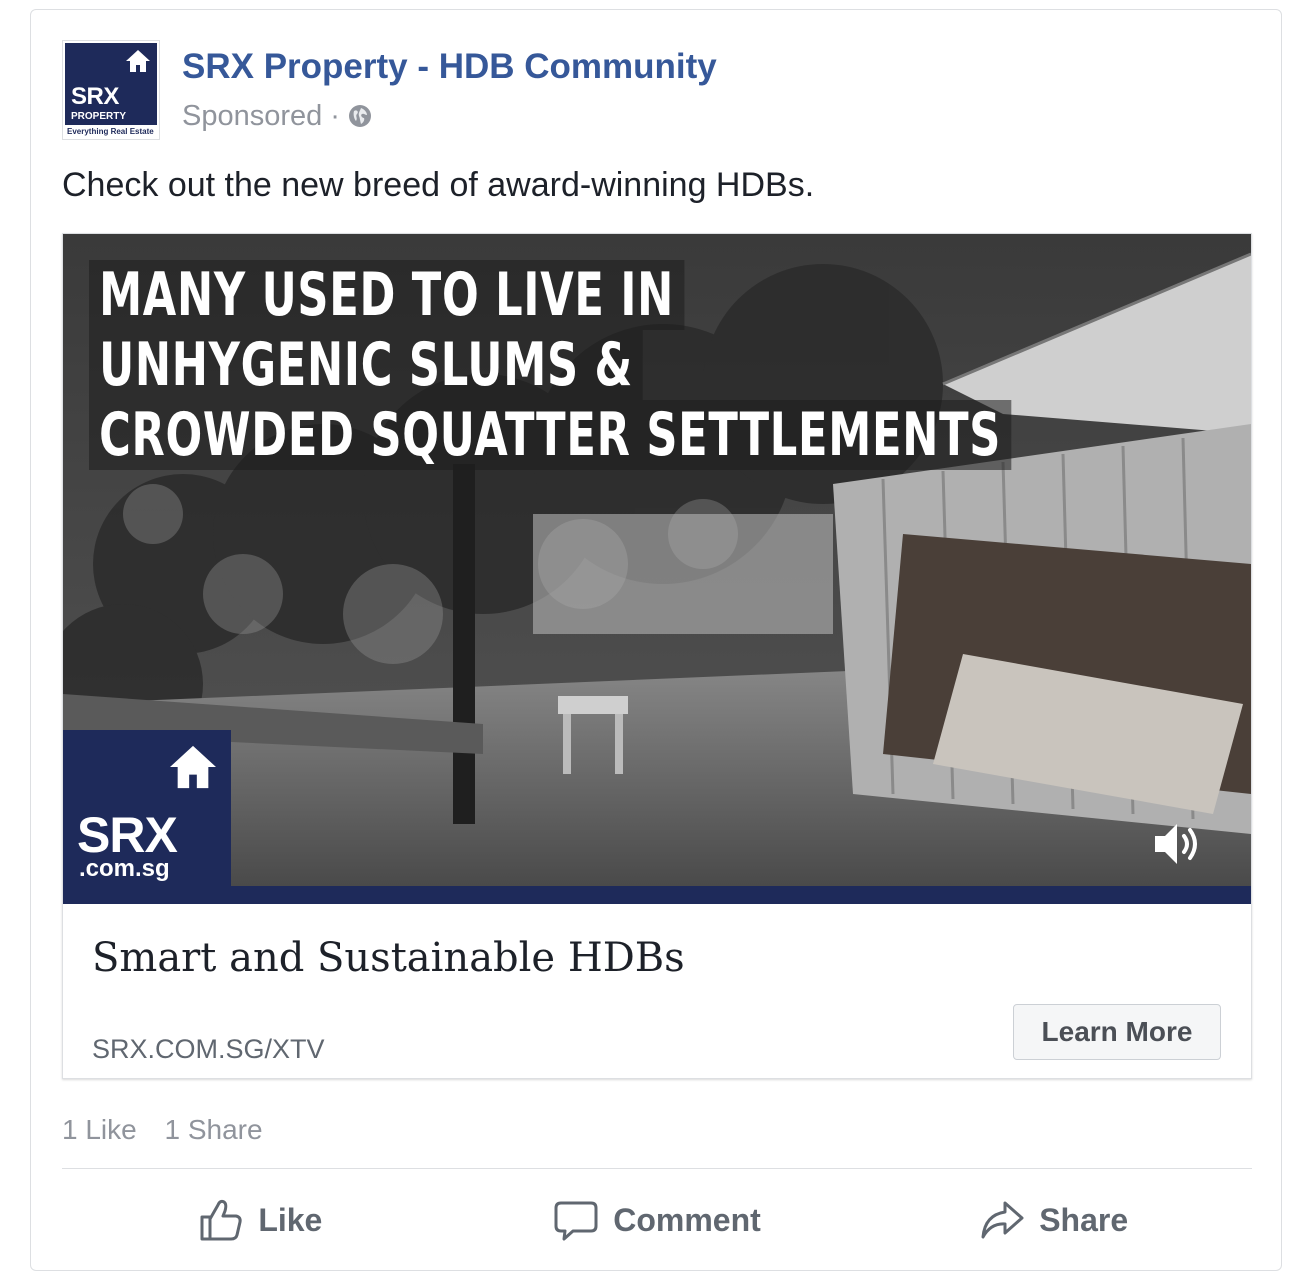 This screenshot has width=1304, height=1288. What do you see at coordinates (657, 895) in the screenshot?
I see `video-progress-bar` at bounding box center [657, 895].